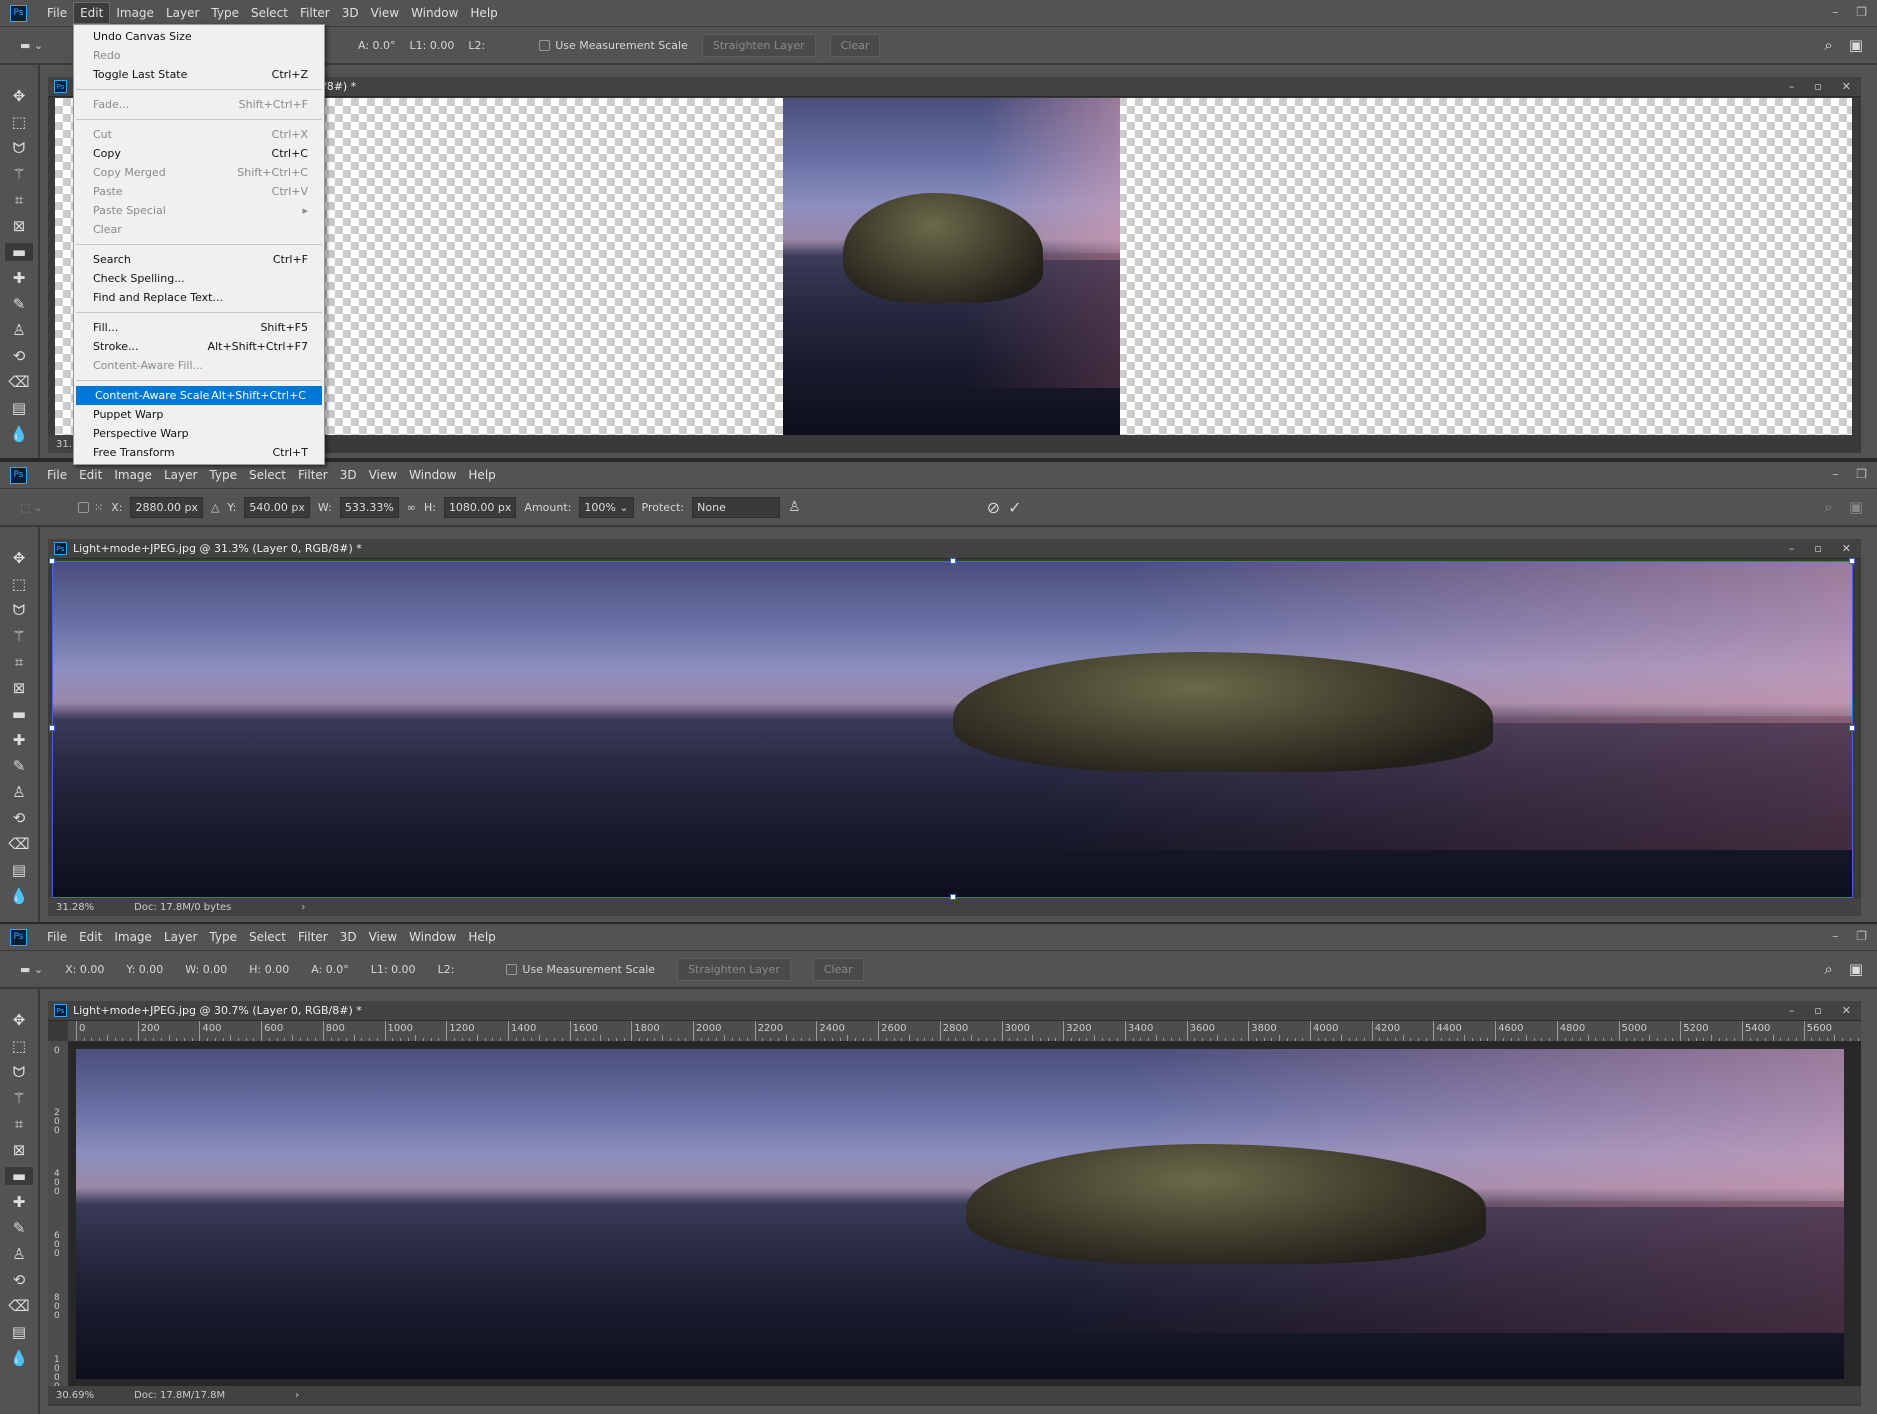 The height and width of the screenshot is (1414, 1877). I want to click on menu-3d: 3D, so click(348, 937).